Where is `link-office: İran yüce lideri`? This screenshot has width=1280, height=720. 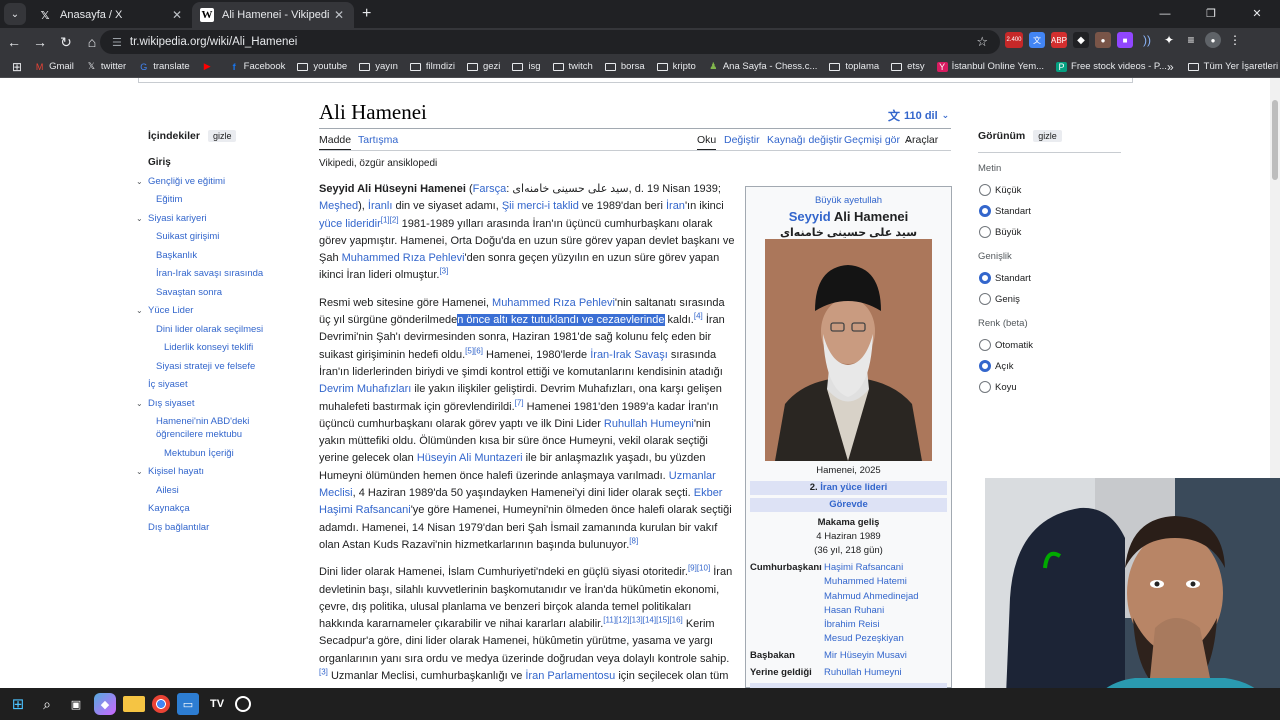
link-office: İran yüce lideri is located at coordinates (853, 487).